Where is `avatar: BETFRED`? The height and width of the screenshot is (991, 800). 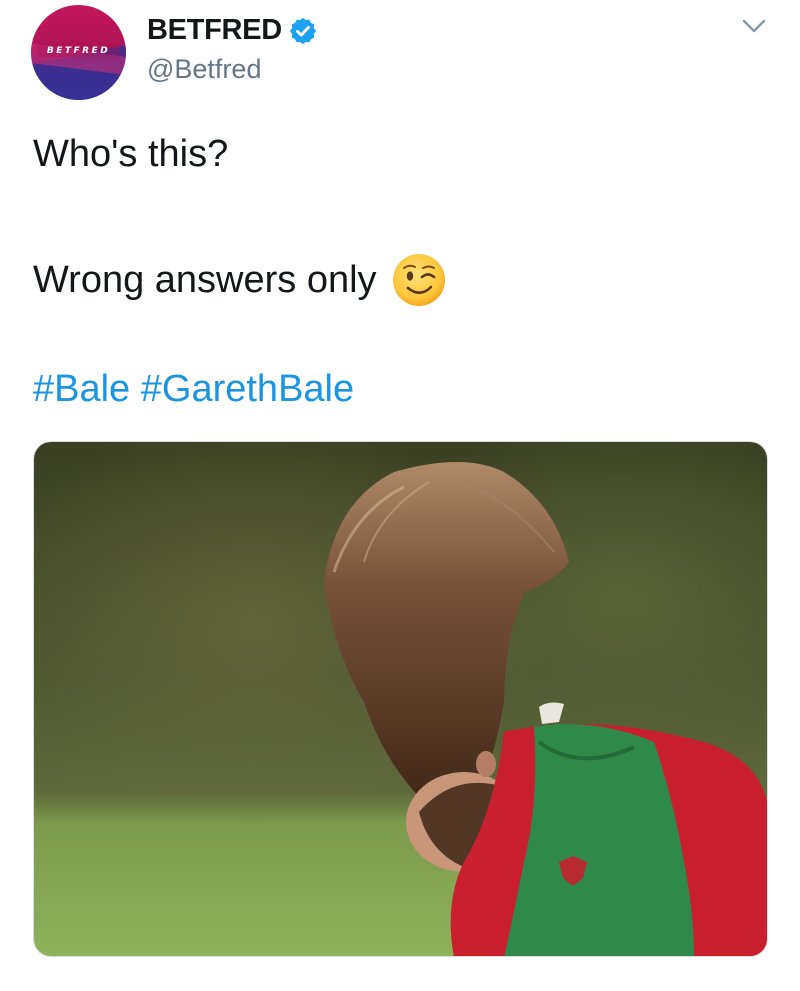
avatar: BETFRED is located at coordinates (78, 52).